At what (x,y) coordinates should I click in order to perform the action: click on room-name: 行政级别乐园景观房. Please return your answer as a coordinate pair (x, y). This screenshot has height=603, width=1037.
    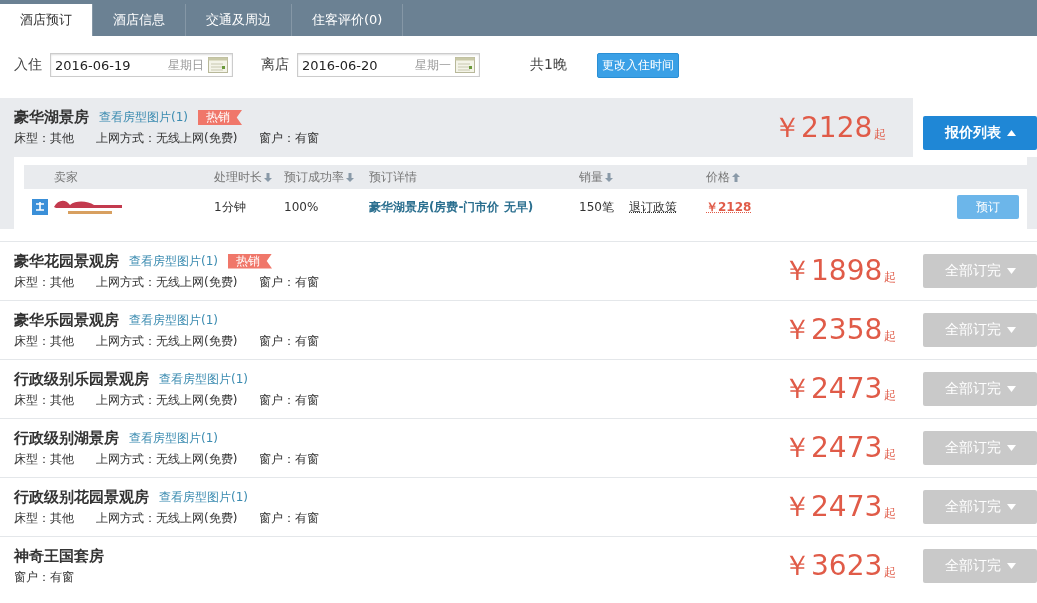
    Looking at the image, I should click on (81, 379).